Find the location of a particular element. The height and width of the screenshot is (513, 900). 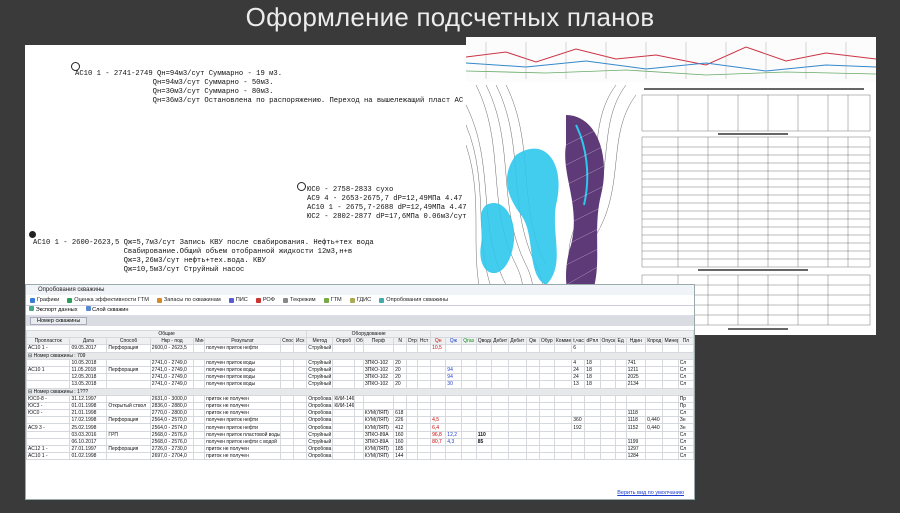

column-header: Опроб is located at coordinates (344, 341).